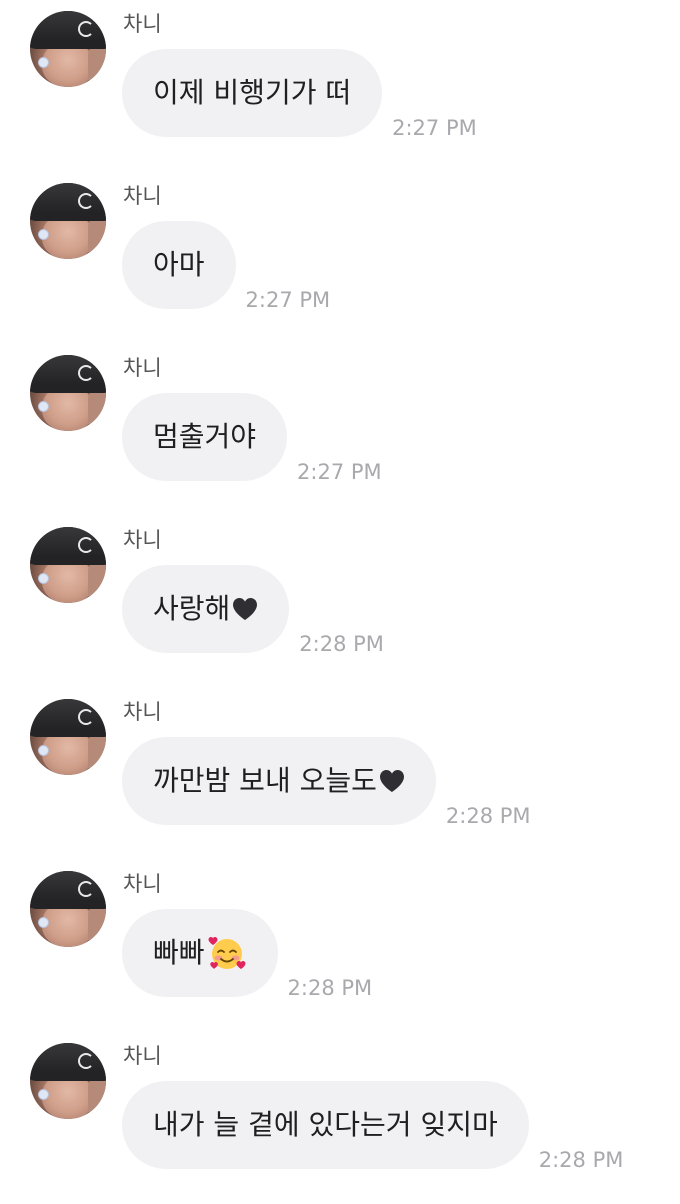  I want to click on message-row: 차니 멈출거야 2:27 PM, so click(340, 430).